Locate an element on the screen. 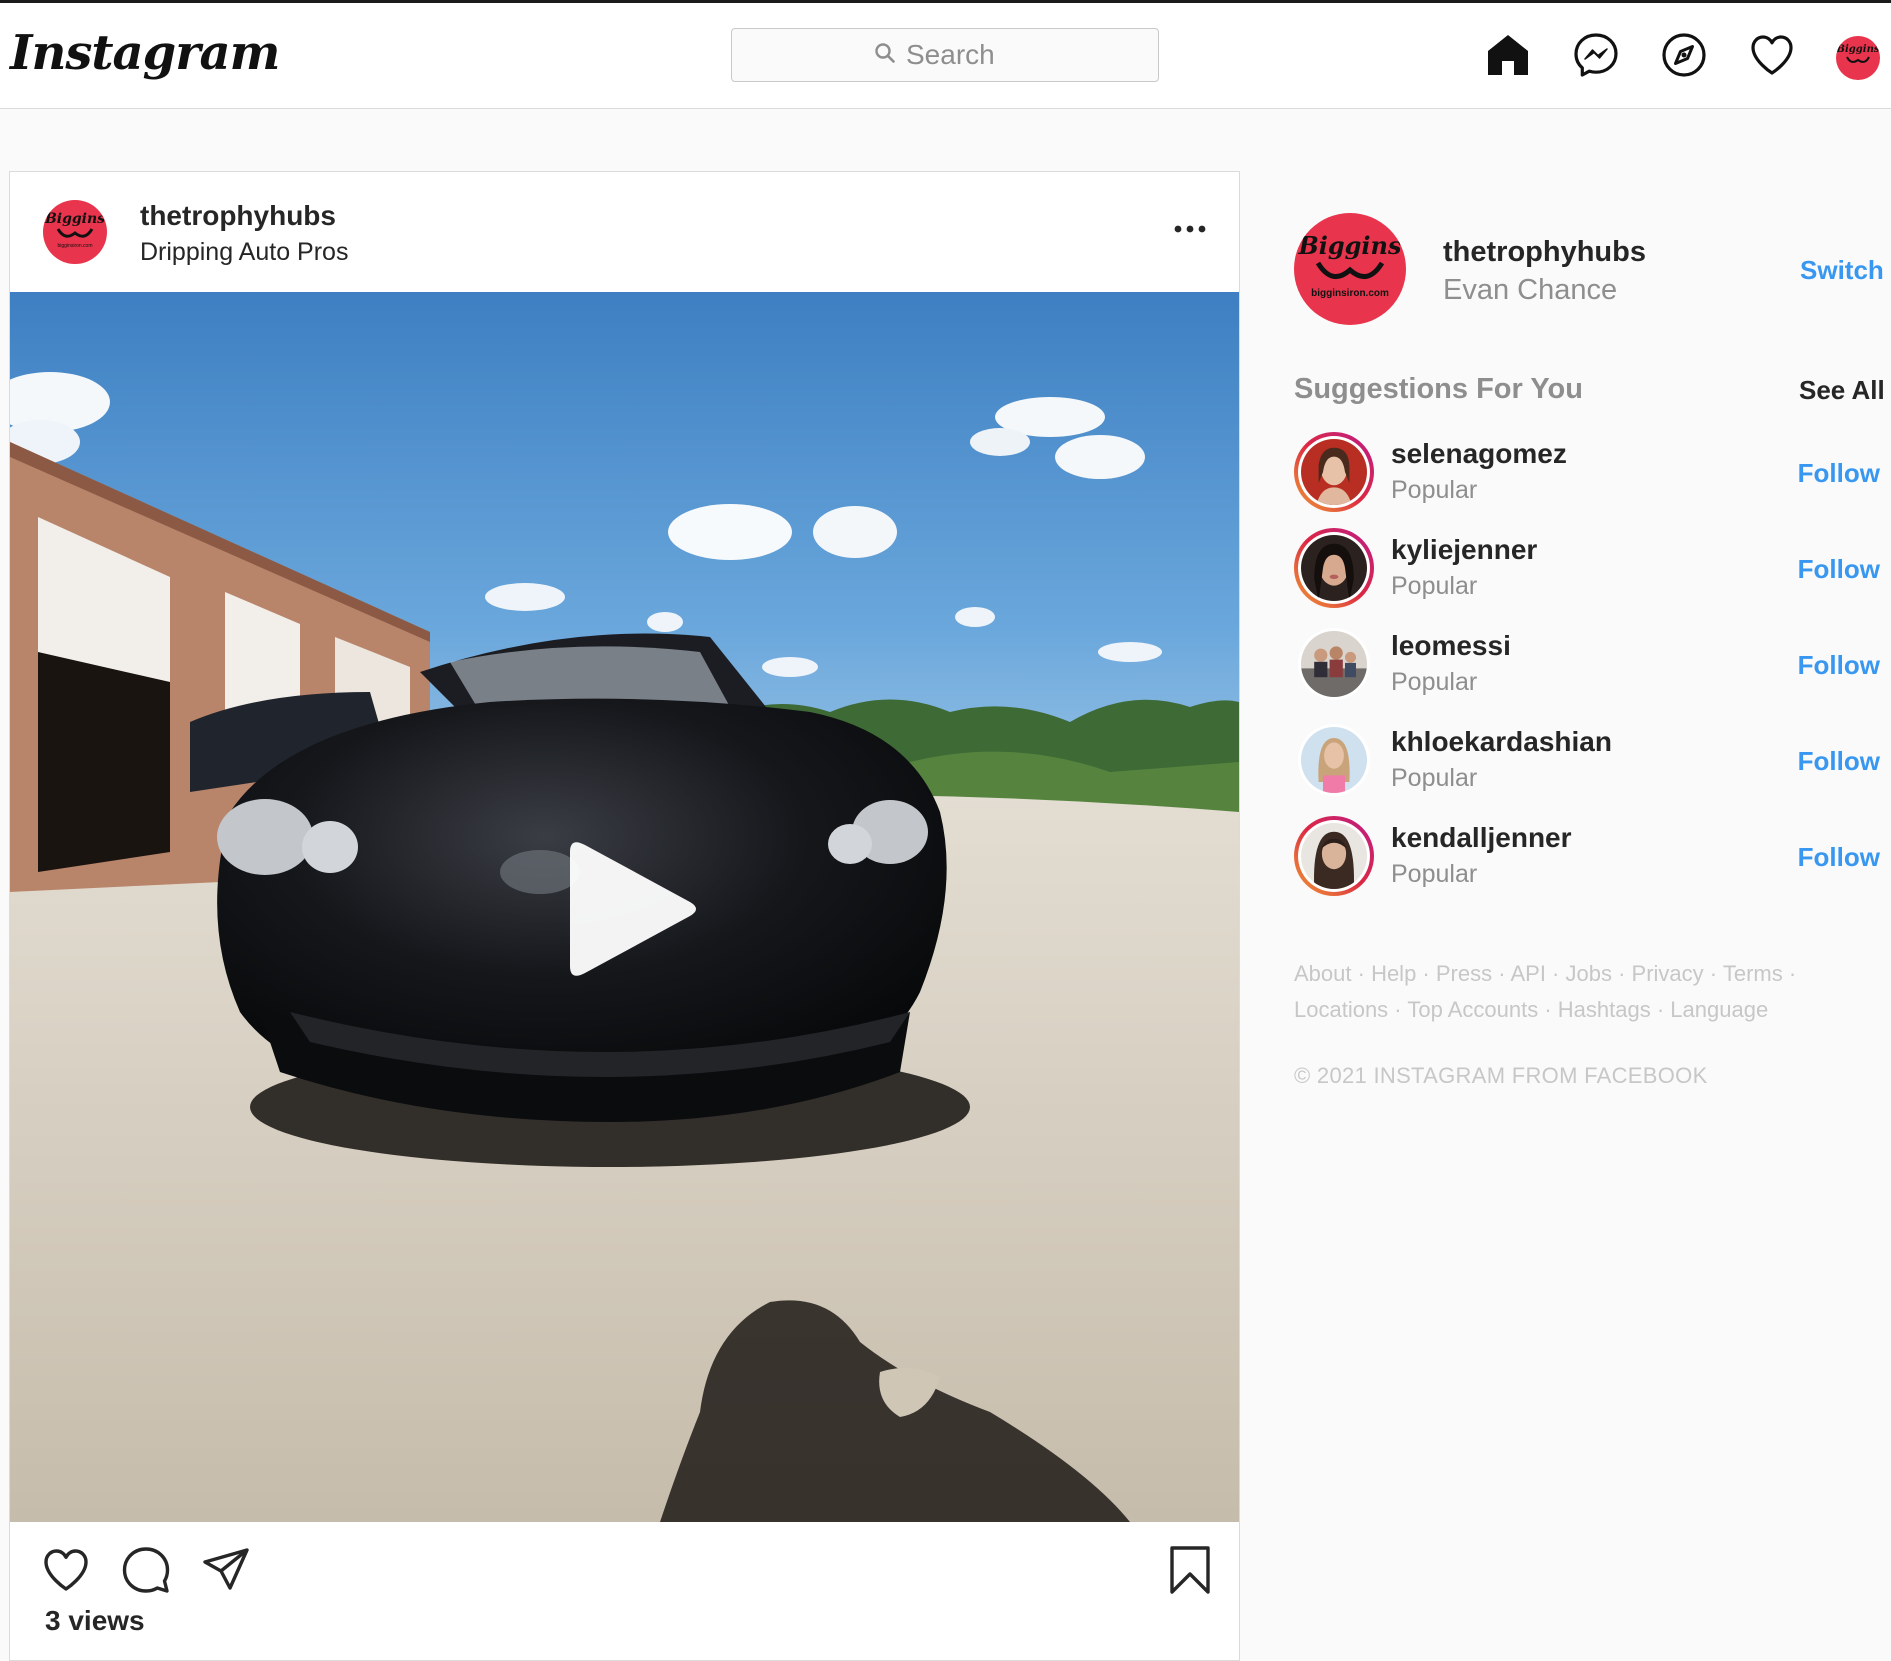 The width and height of the screenshot is (1891, 1661). search-input is located at coordinates (961, 55).